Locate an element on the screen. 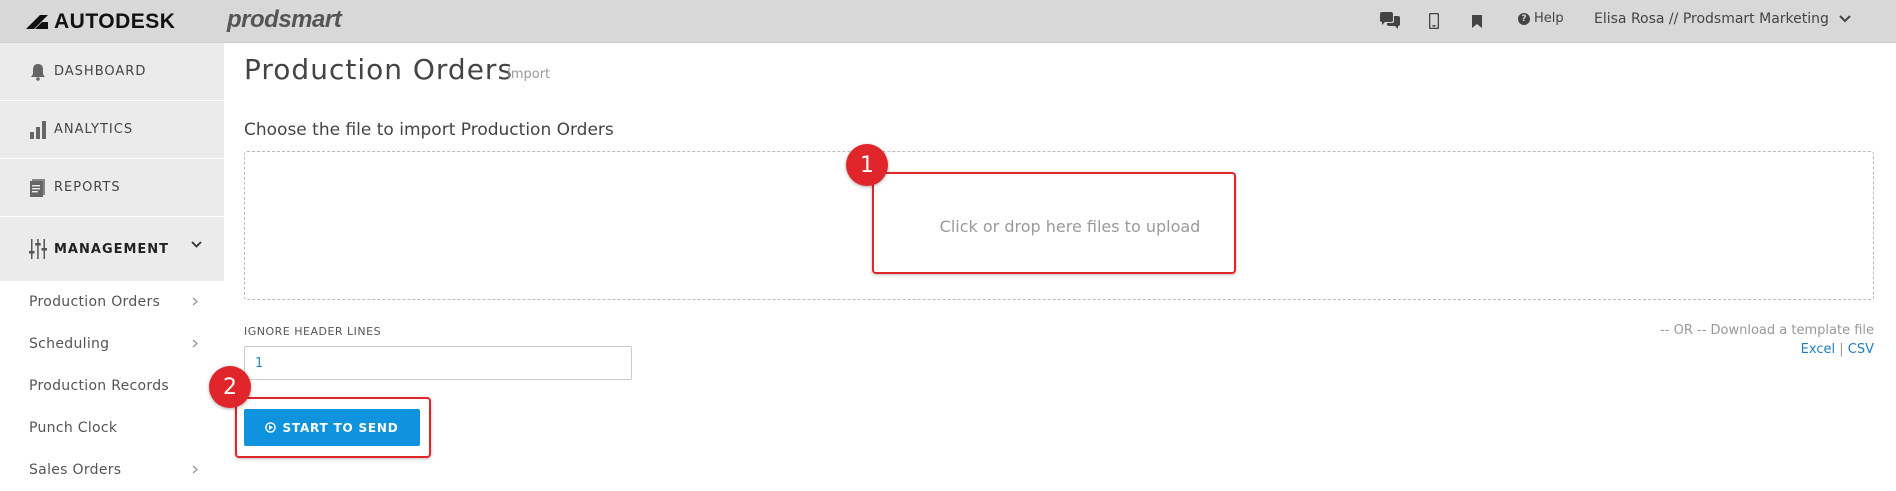  sidebar-item-label: Punch Clock is located at coordinates (73, 428).